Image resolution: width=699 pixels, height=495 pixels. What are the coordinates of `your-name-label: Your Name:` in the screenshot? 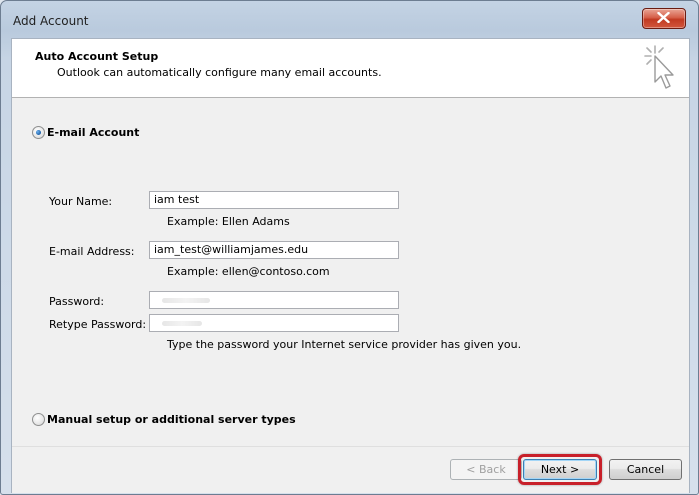 It's located at (81, 201).